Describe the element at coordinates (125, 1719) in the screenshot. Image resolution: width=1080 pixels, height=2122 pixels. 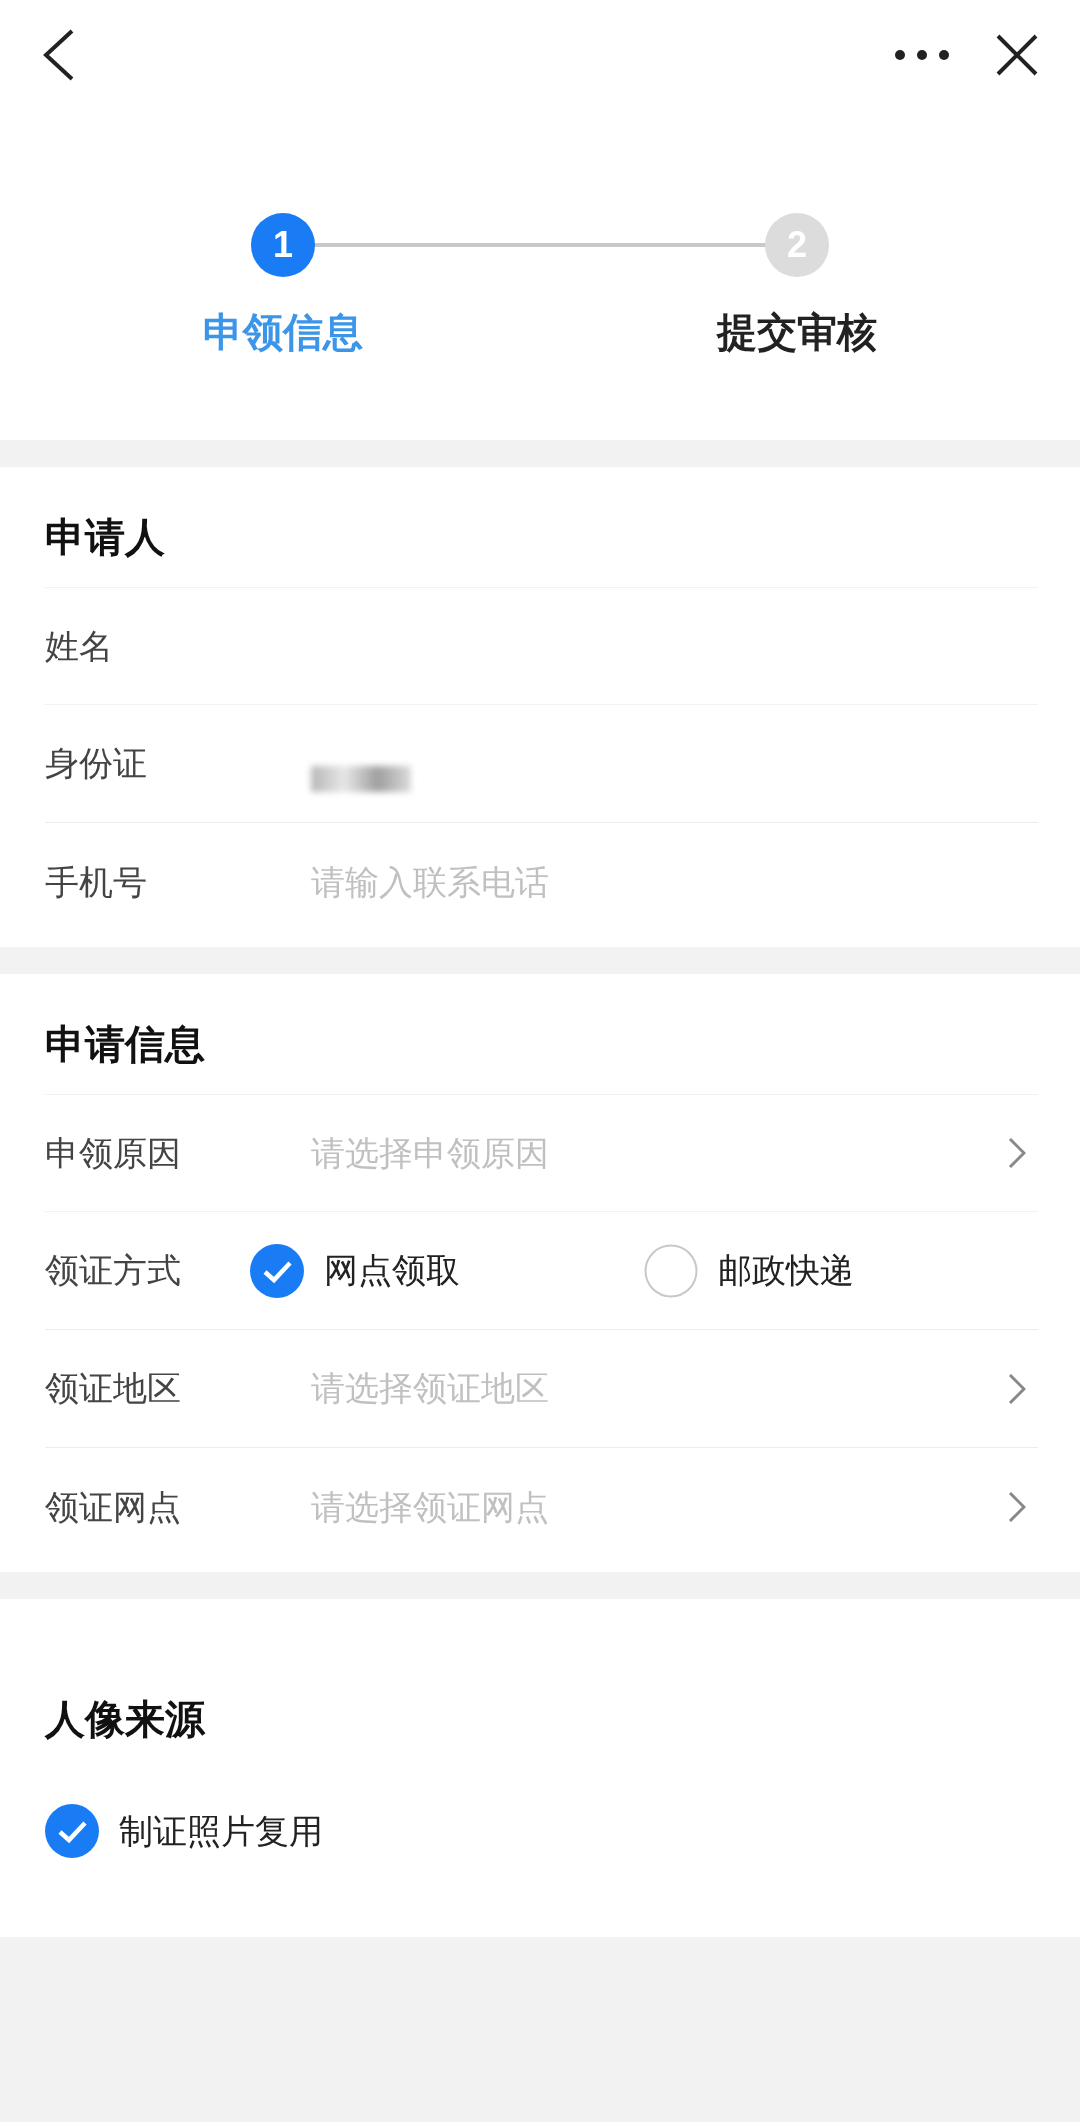
I see `section-title: 人像来源` at that location.